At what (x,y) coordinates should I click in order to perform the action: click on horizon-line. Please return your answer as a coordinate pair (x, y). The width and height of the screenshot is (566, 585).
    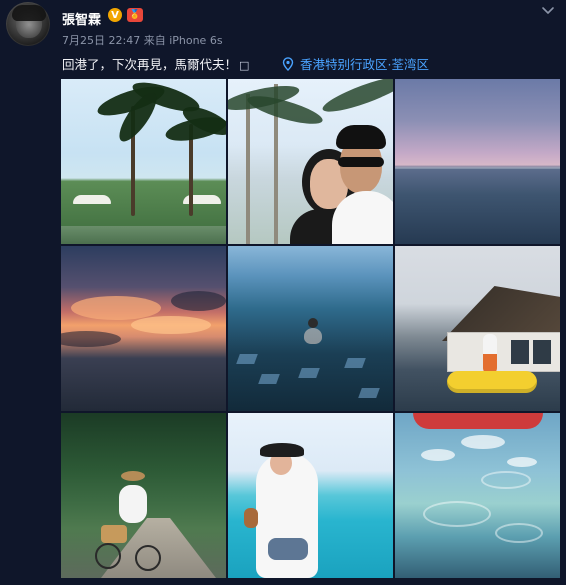
    Looking at the image, I should click on (477, 168).